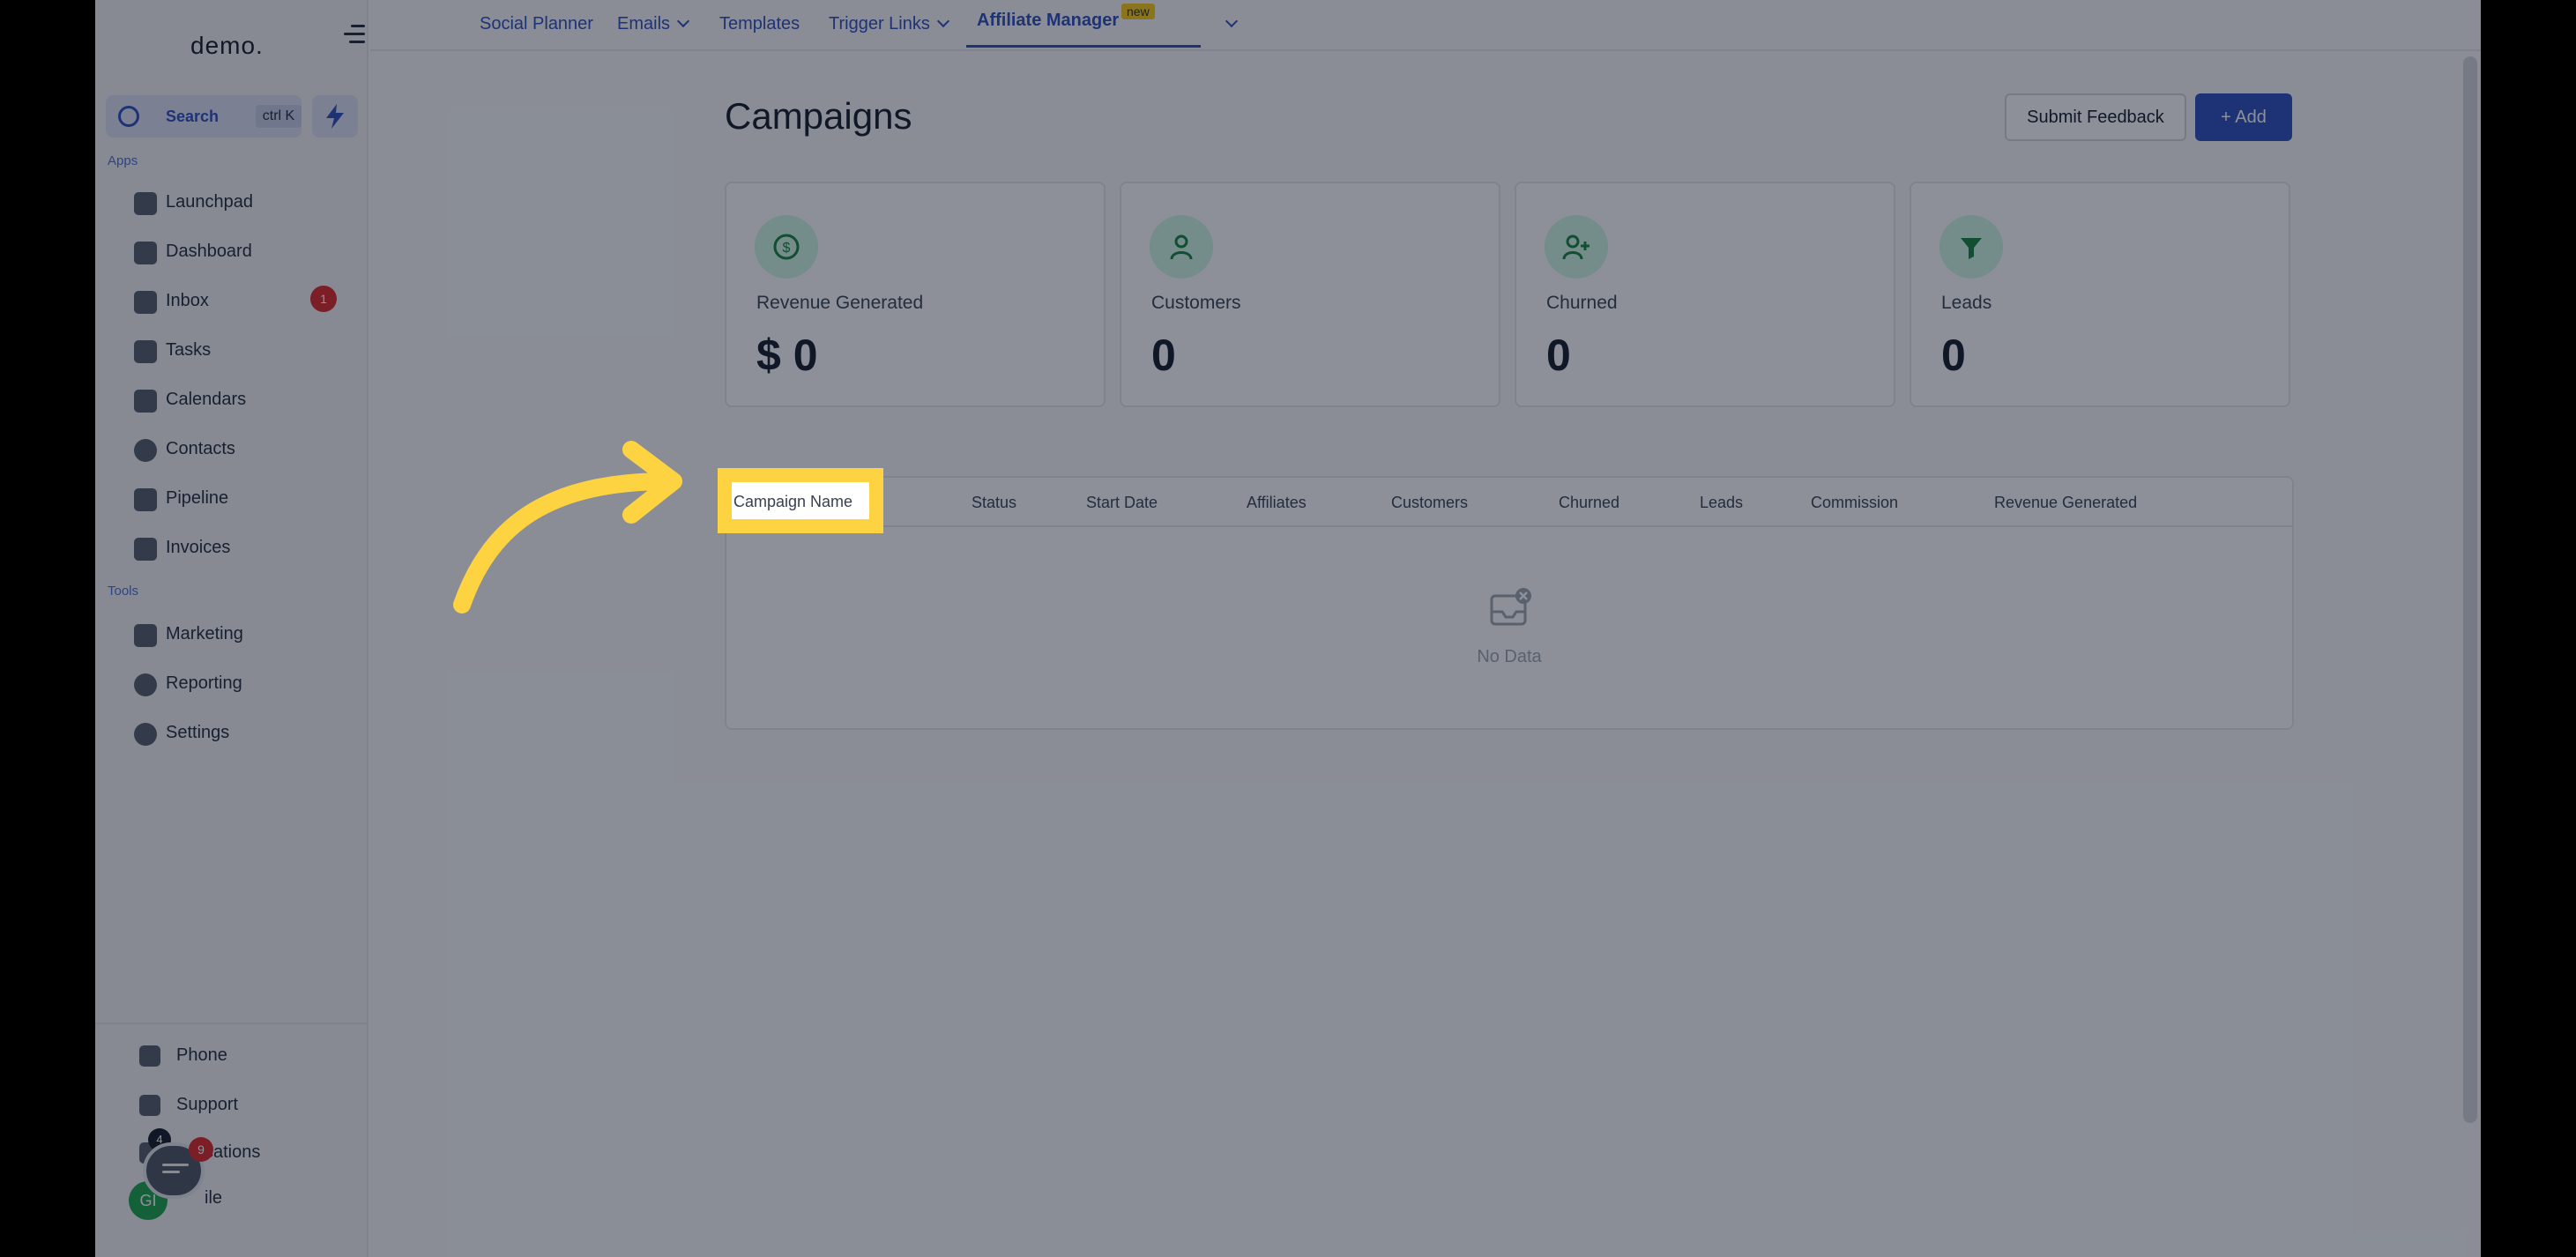  Describe the element at coordinates (568, 527) in the screenshot. I see `pointer-arrow-icon` at that location.